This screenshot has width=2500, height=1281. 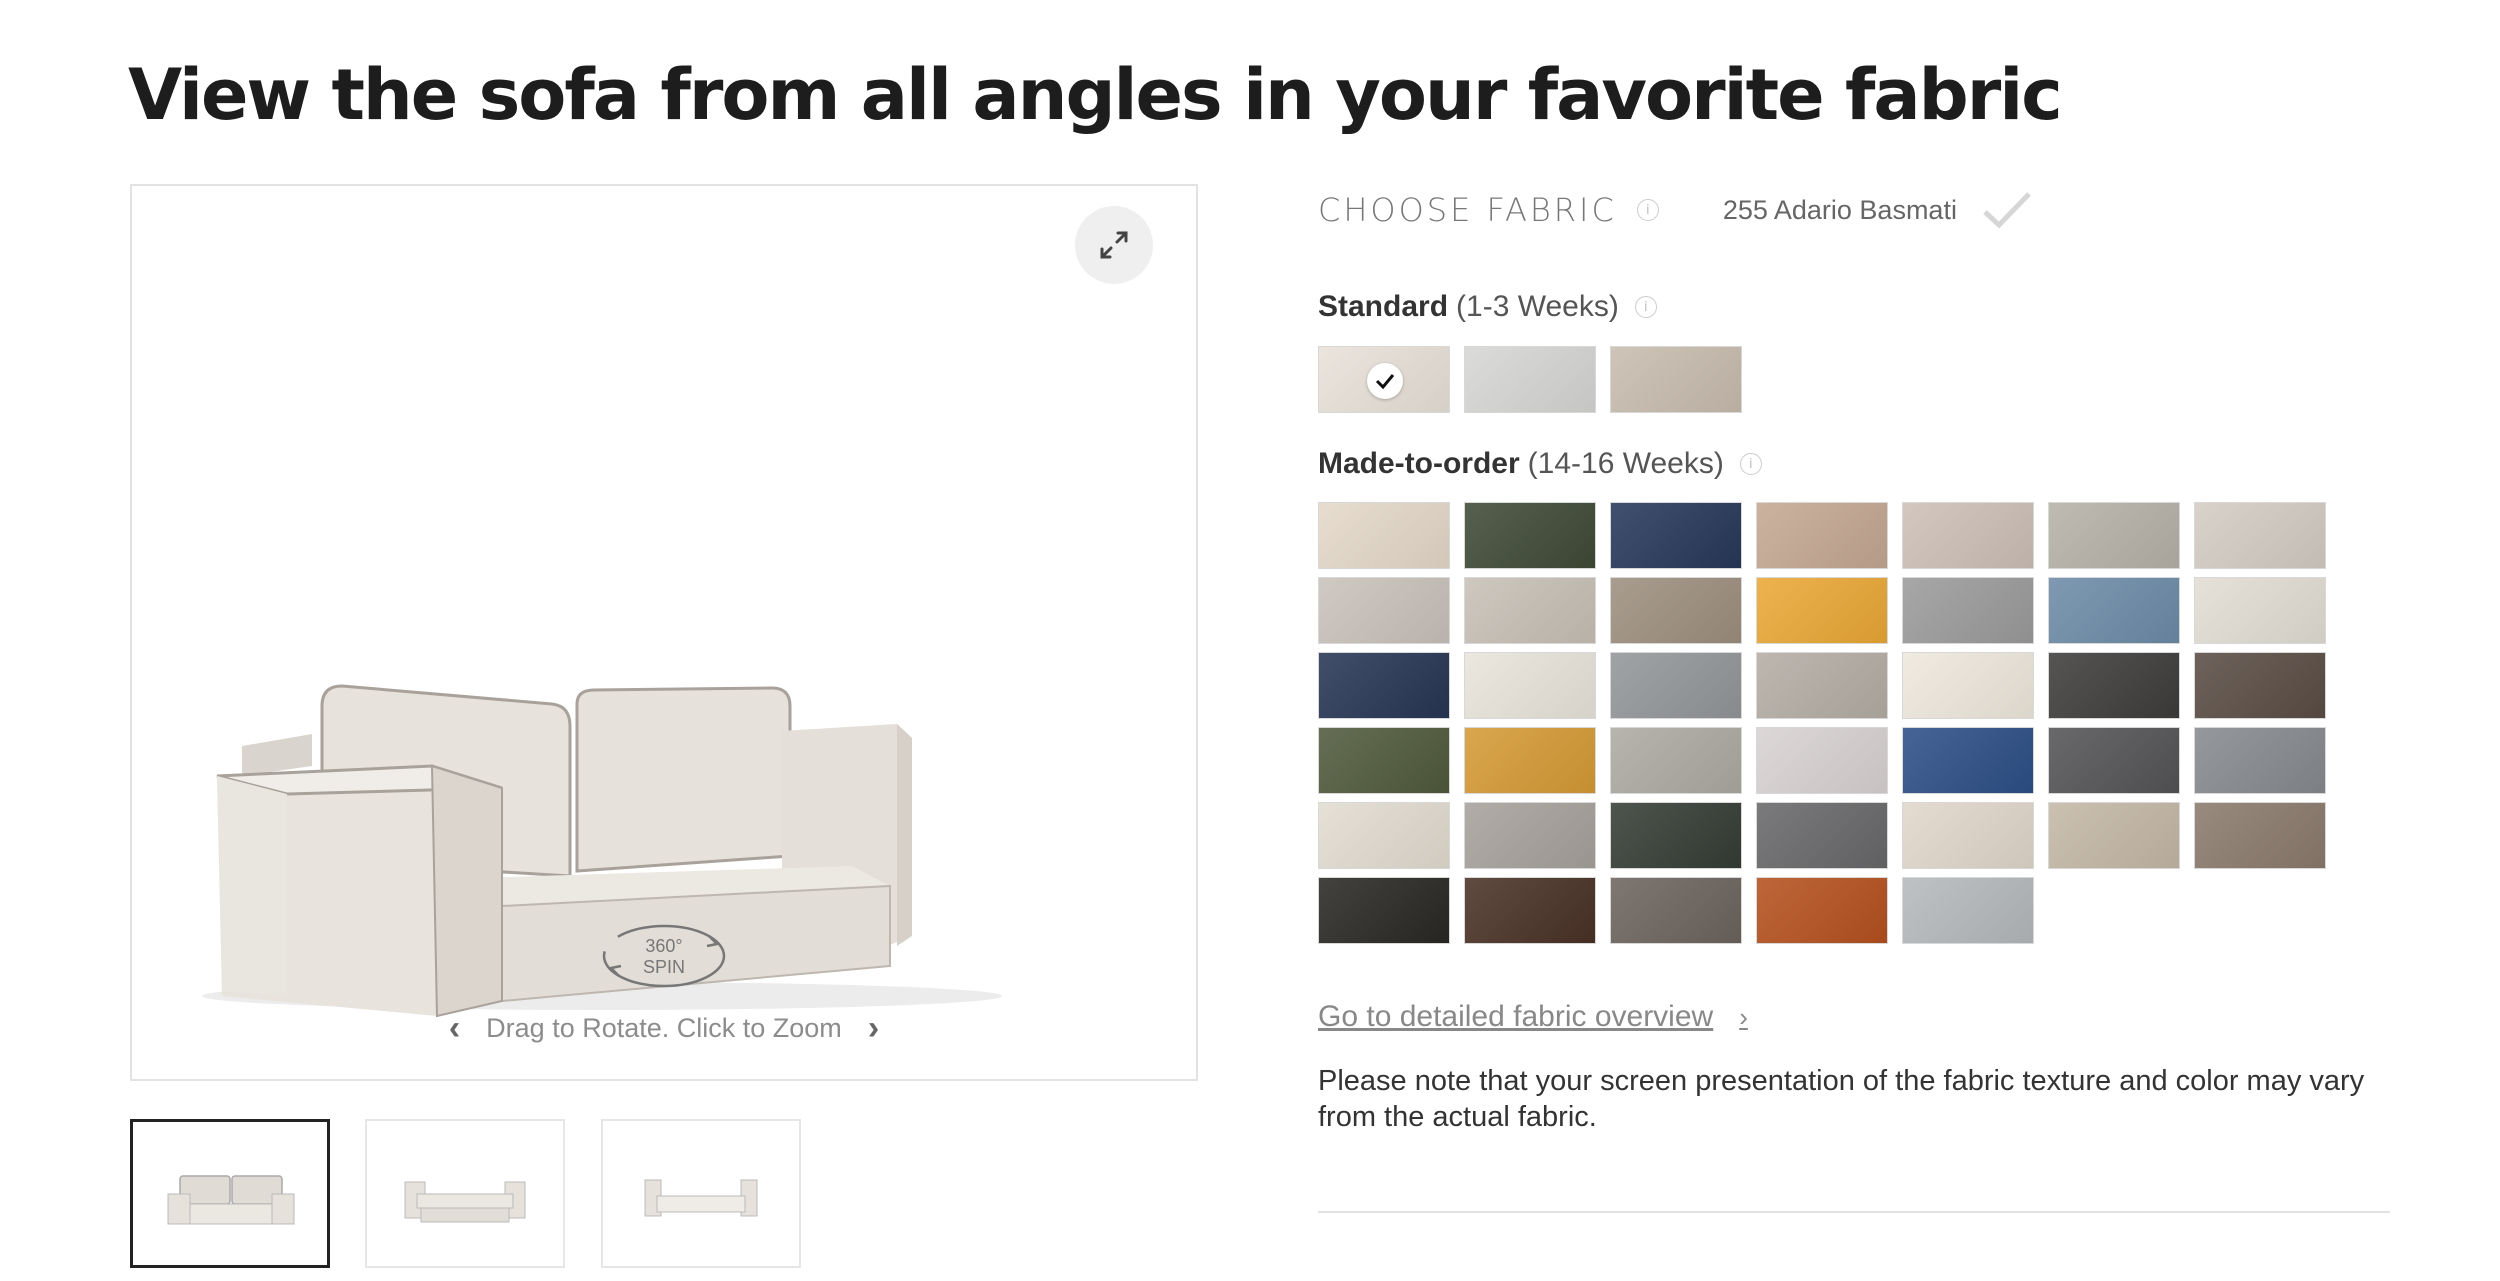 What do you see at coordinates (664, 967) in the screenshot?
I see `spin-label-text: SPIN` at bounding box center [664, 967].